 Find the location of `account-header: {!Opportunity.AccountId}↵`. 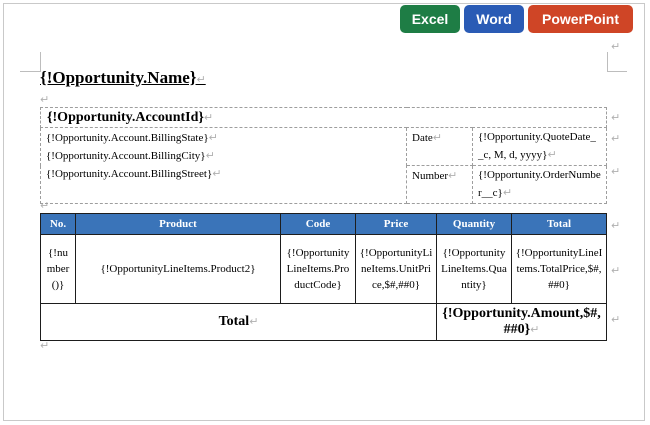

account-header: {!Opportunity.AccountId}↵ is located at coordinates (323, 117).